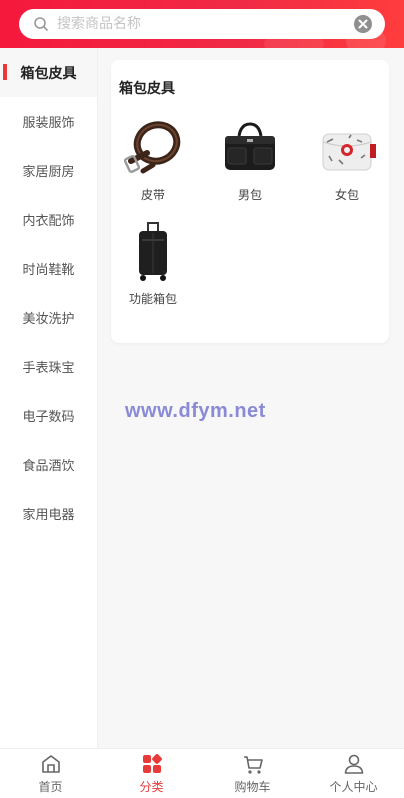  Describe the element at coordinates (151, 773) in the screenshot. I see `tab-category: 分类` at that location.